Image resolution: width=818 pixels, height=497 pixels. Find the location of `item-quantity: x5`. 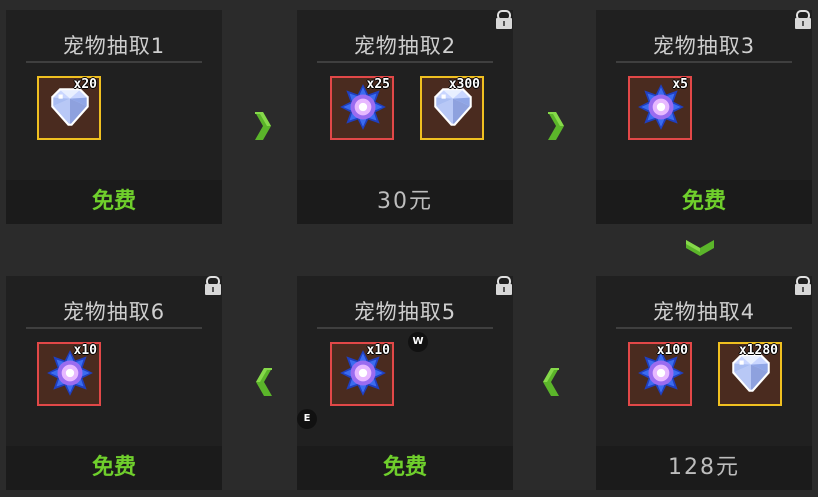

item-quantity: x5 is located at coordinates (680, 84).